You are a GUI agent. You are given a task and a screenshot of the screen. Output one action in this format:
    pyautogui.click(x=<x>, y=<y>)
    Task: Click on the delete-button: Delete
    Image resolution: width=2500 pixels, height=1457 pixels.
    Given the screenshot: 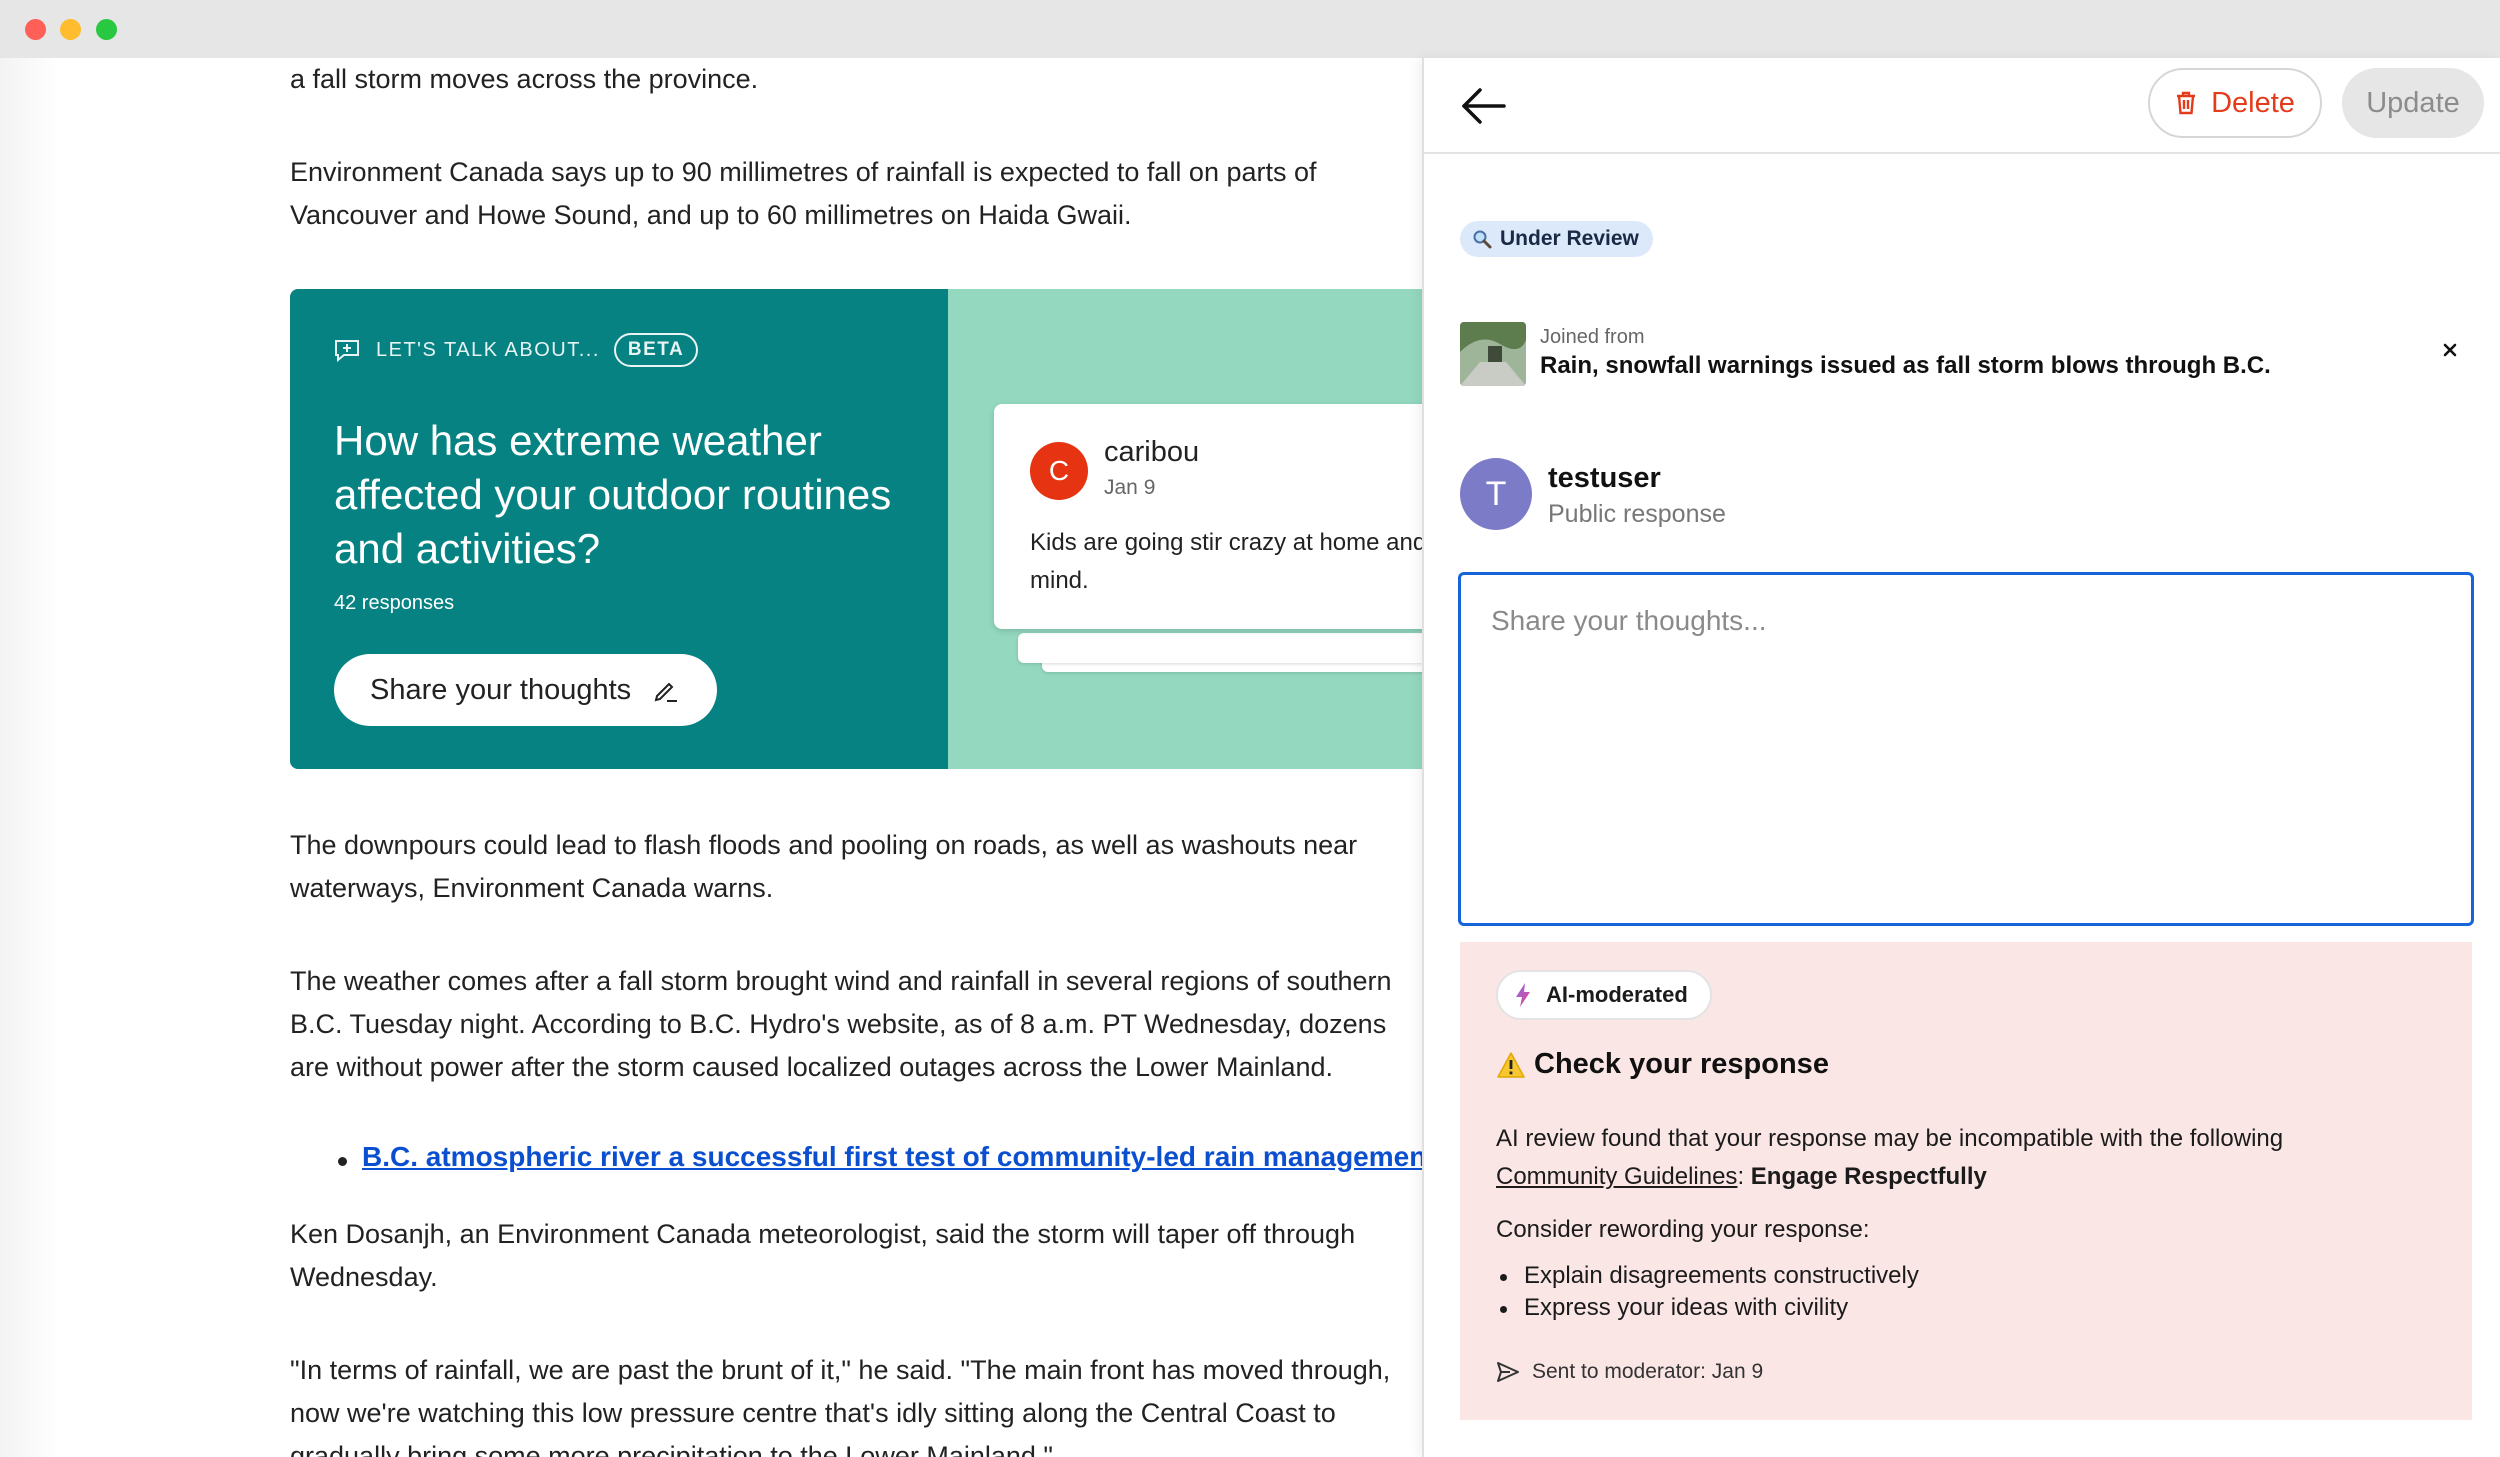 What is the action you would take?
    pyautogui.click(x=2235, y=103)
    